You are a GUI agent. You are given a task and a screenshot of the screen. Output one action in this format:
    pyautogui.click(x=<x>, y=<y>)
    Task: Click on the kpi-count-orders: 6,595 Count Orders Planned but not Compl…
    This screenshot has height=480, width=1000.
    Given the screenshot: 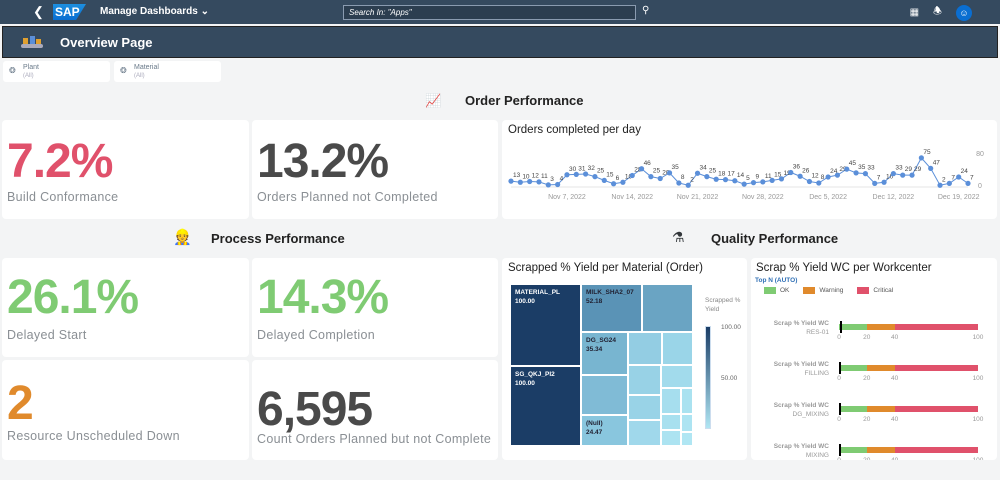 What is the action you would take?
    pyautogui.click(x=375, y=410)
    